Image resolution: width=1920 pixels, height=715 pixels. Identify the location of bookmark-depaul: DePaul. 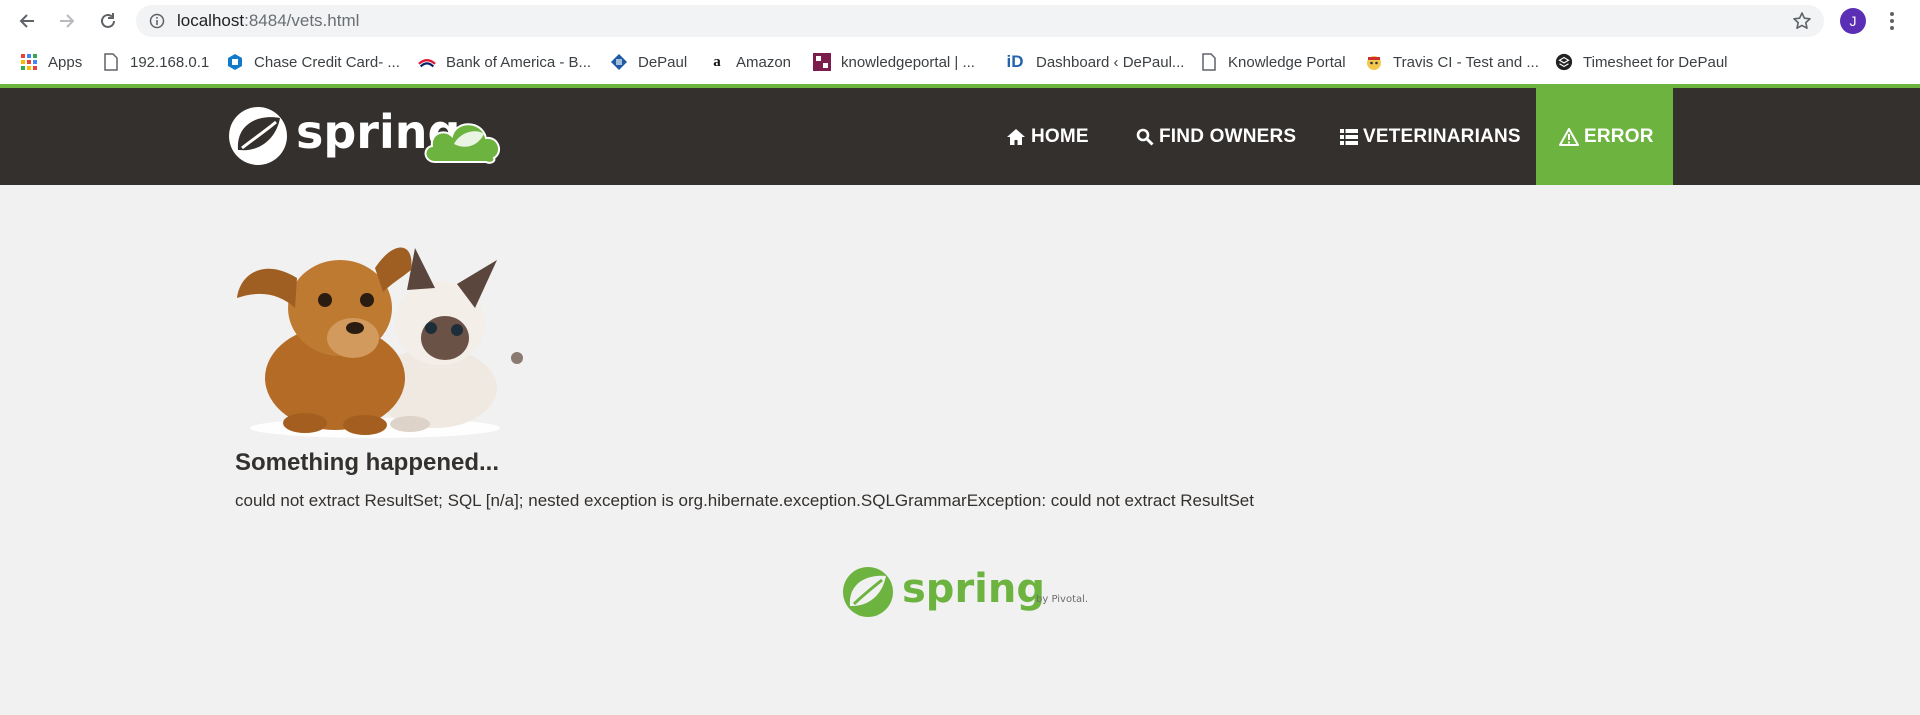
(648, 62).